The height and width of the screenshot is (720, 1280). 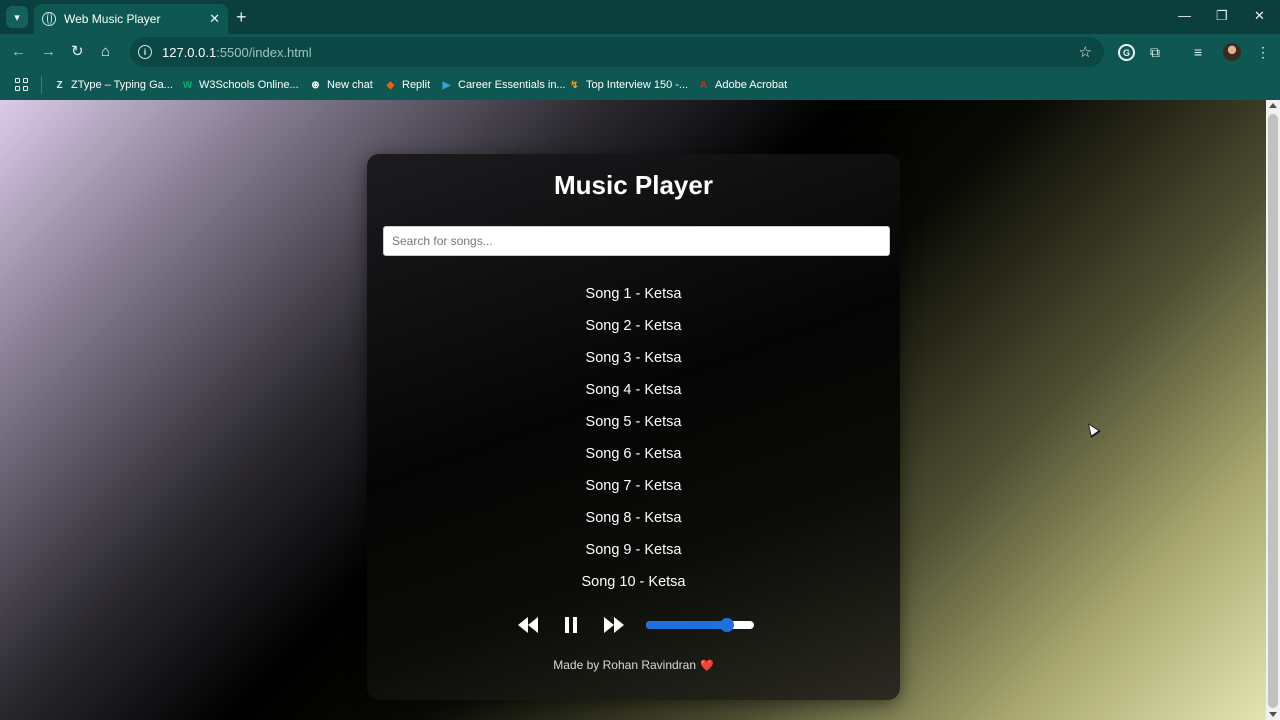 What do you see at coordinates (315, 85) in the screenshot?
I see `chatgpt-icon: ⊛` at bounding box center [315, 85].